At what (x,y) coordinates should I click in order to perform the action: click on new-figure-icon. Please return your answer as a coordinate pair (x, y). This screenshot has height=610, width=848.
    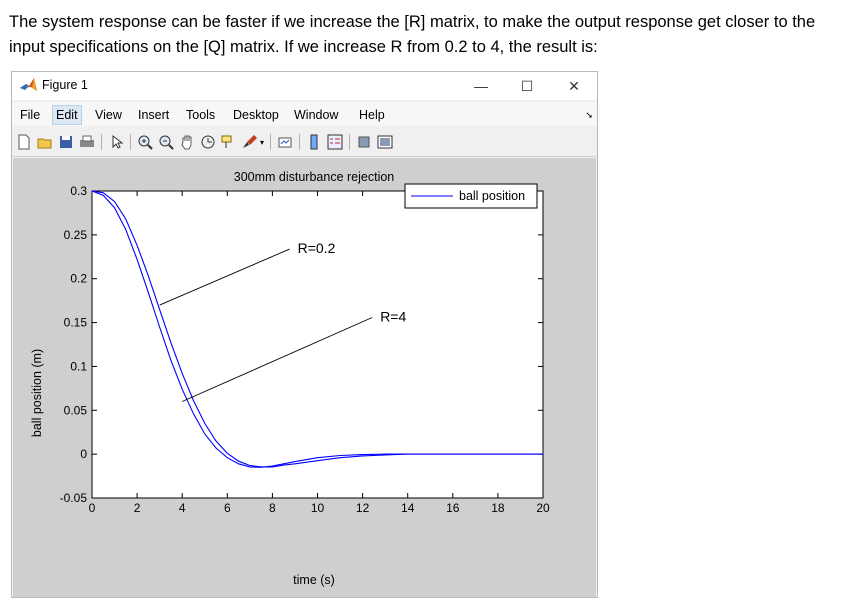
    Looking at the image, I should click on (24, 142).